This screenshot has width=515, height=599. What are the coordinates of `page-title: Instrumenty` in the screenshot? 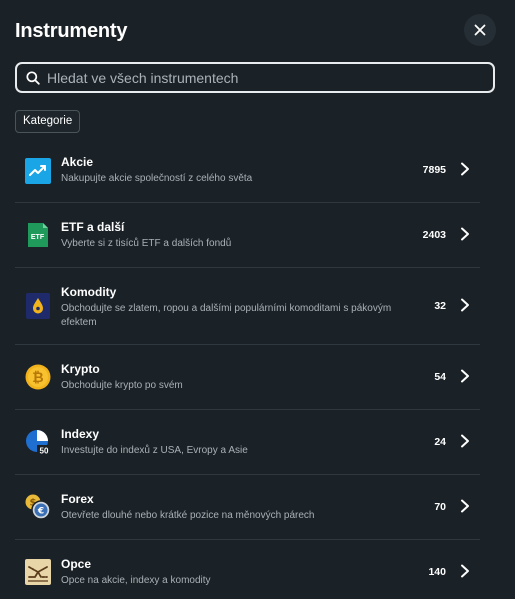 It's located at (71, 31).